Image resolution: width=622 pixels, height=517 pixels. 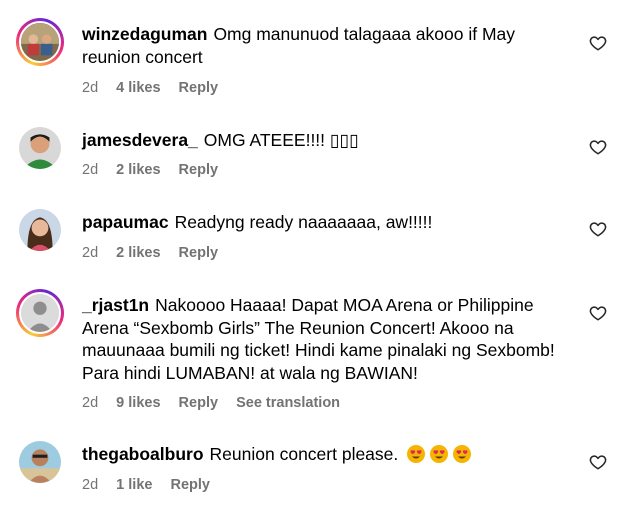 I want to click on comment-body: papaumac Readyng ready naaaaaaa, aw!!!!!, so click(x=324, y=222).